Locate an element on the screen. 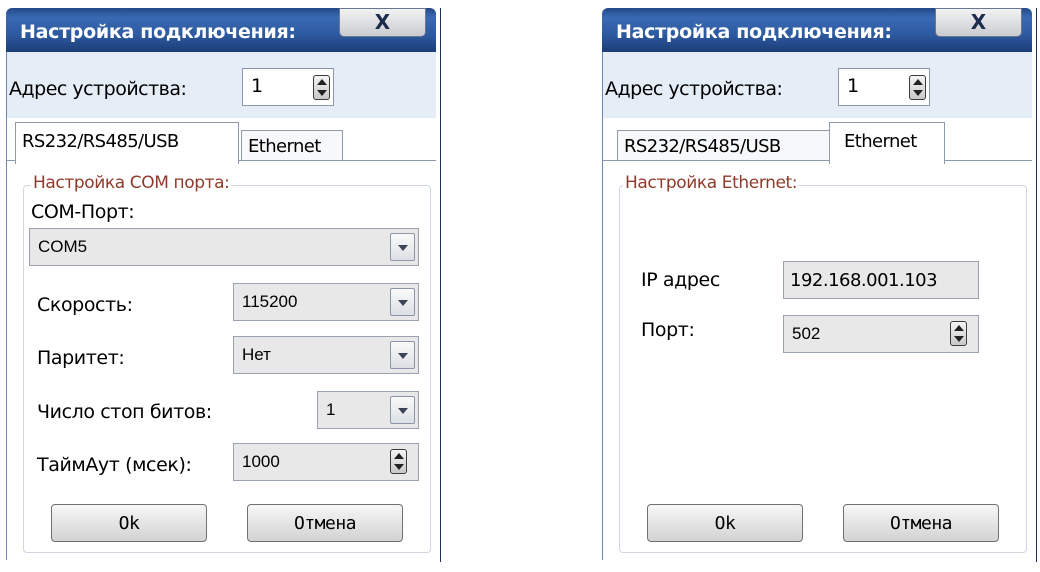 This screenshot has height=572, width=1040. port-label: Порт: is located at coordinates (668, 330).